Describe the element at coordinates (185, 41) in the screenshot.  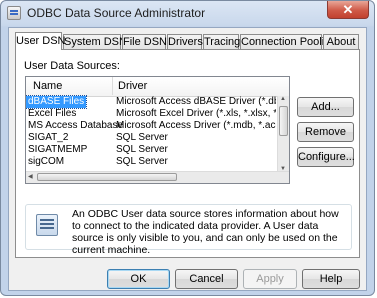
I see `tab-drivers: Drivers` at that location.